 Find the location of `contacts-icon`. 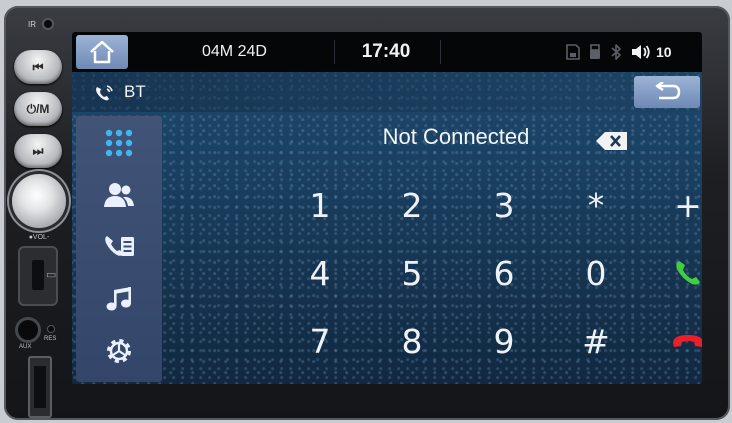

contacts-icon is located at coordinates (119, 195).